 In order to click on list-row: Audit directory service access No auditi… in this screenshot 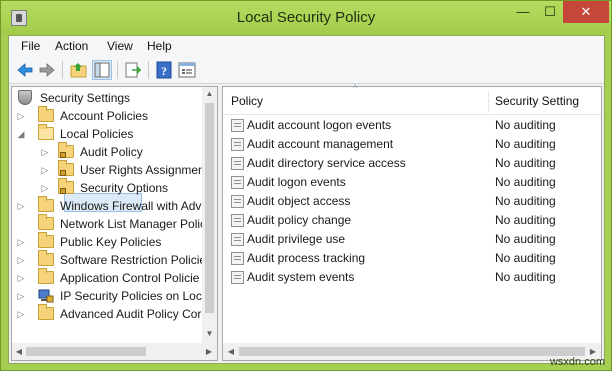, I will do `click(405, 163)`.